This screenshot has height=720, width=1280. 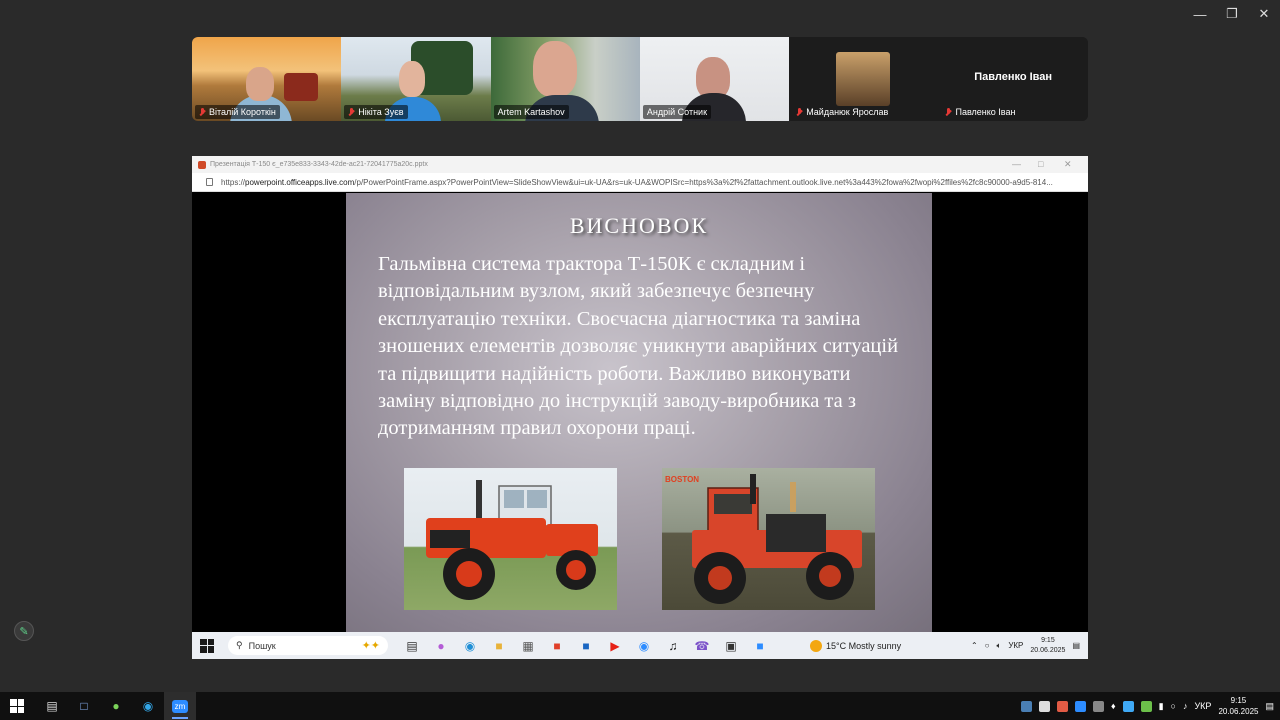 I want to click on participant-name: Майданюк Ярослав, so click(x=847, y=112).